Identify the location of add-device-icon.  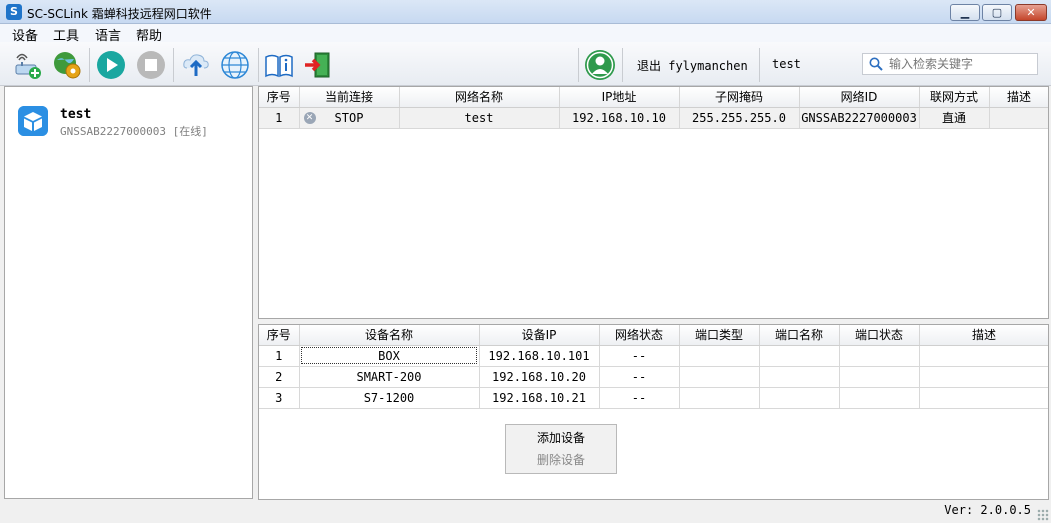
(28, 65).